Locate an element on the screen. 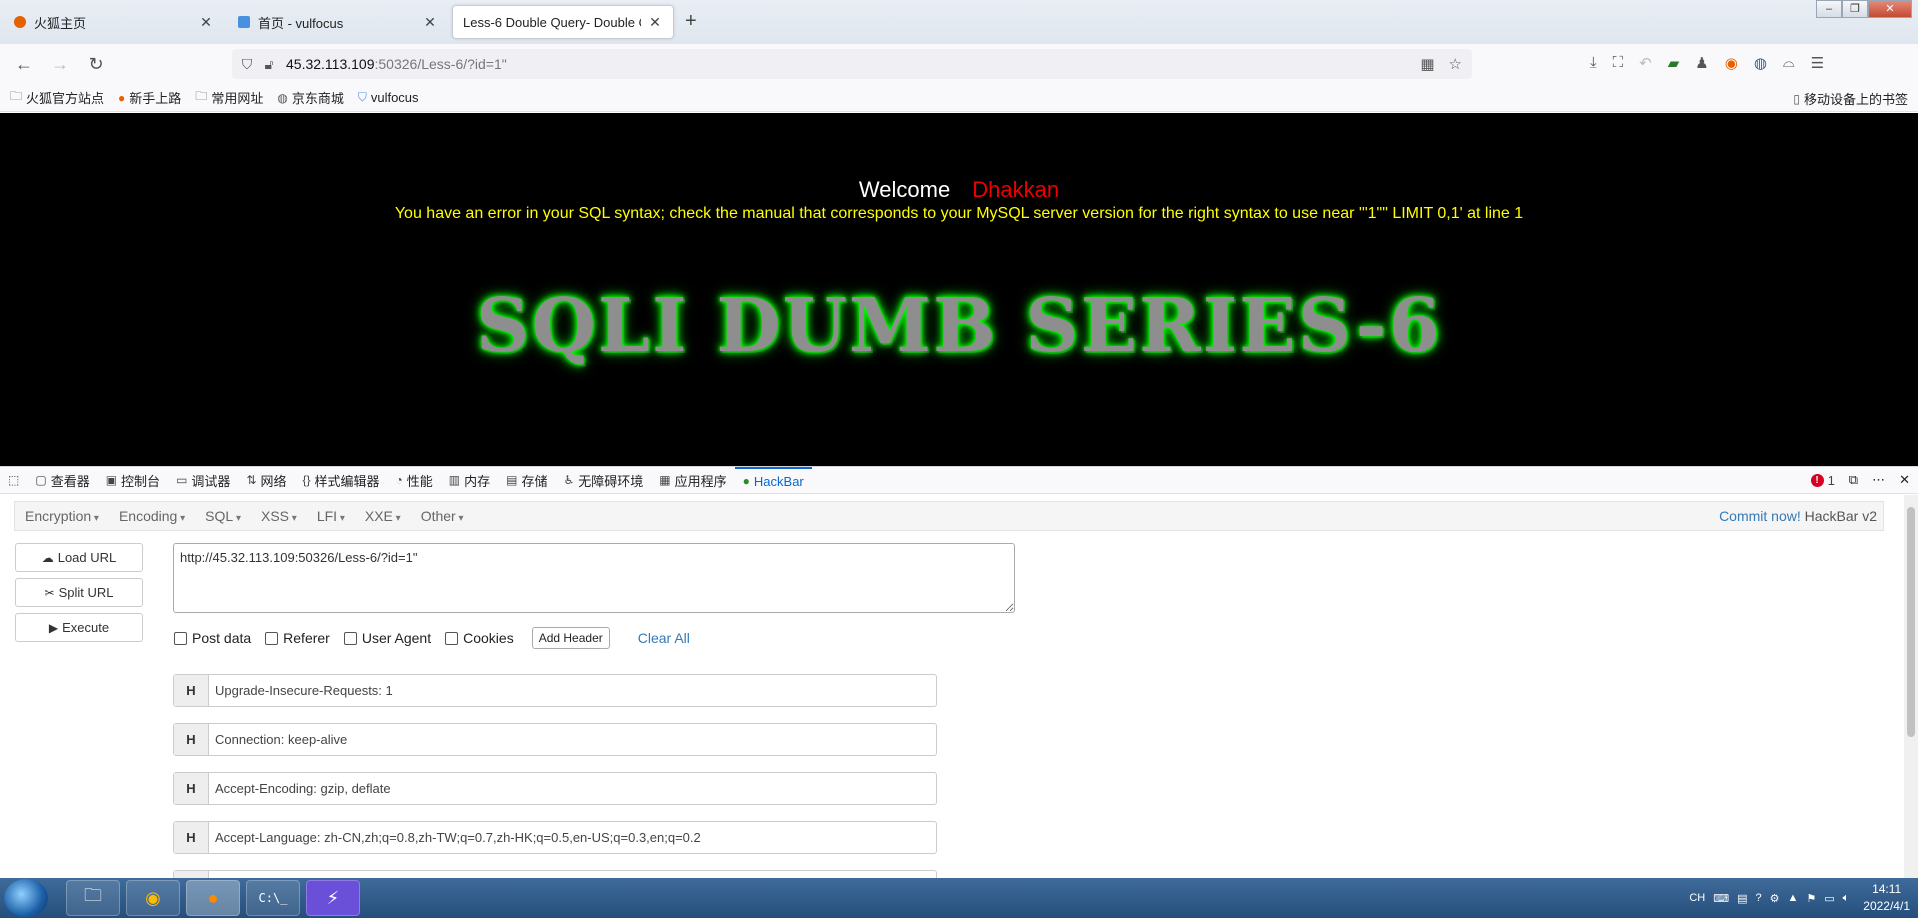 This screenshot has width=1918, height=918. more-options-icon: ⋯ is located at coordinates (1878, 480).